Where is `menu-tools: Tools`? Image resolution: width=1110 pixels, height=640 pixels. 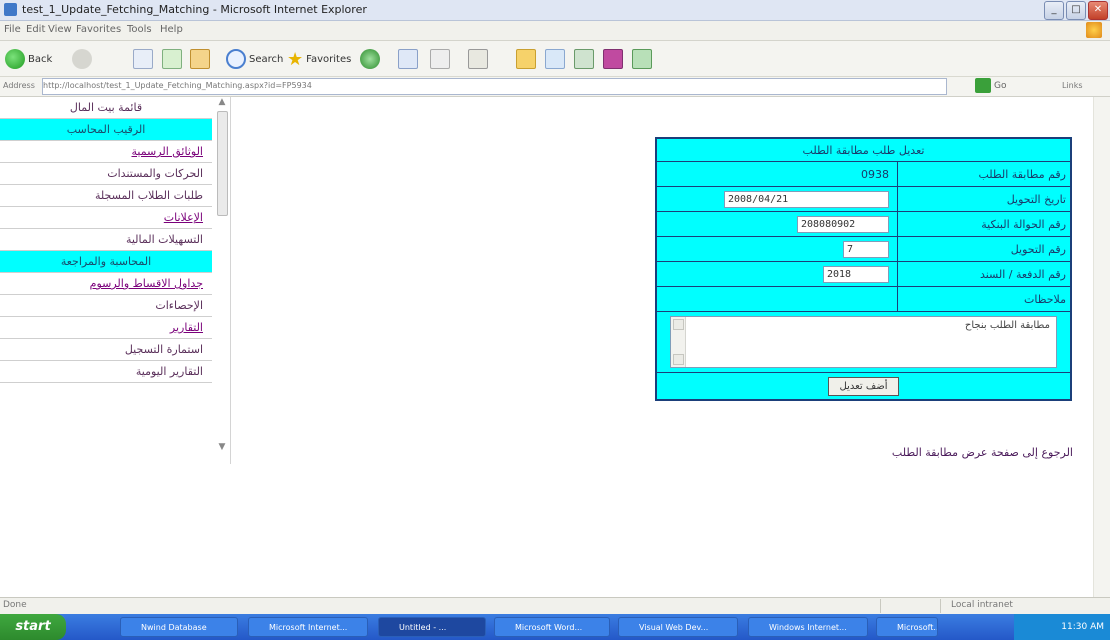 menu-tools: Tools is located at coordinates (139, 29).